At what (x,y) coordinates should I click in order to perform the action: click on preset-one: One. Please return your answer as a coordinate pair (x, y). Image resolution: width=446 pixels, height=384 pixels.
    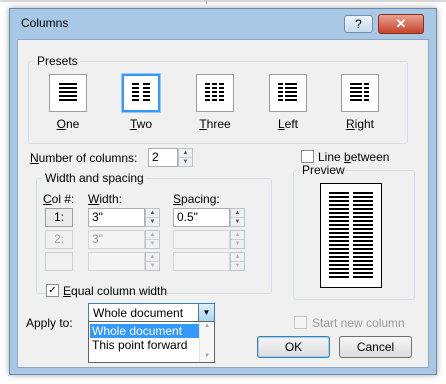
    Looking at the image, I should click on (68, 102).